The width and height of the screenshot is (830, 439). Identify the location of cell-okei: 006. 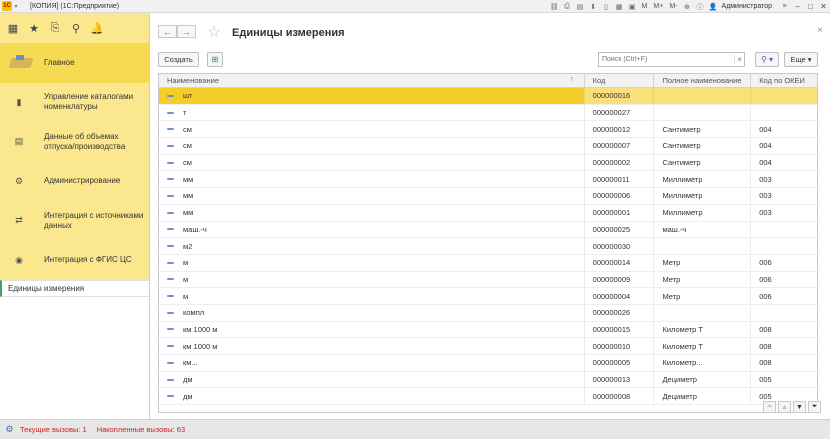
(784, 263).